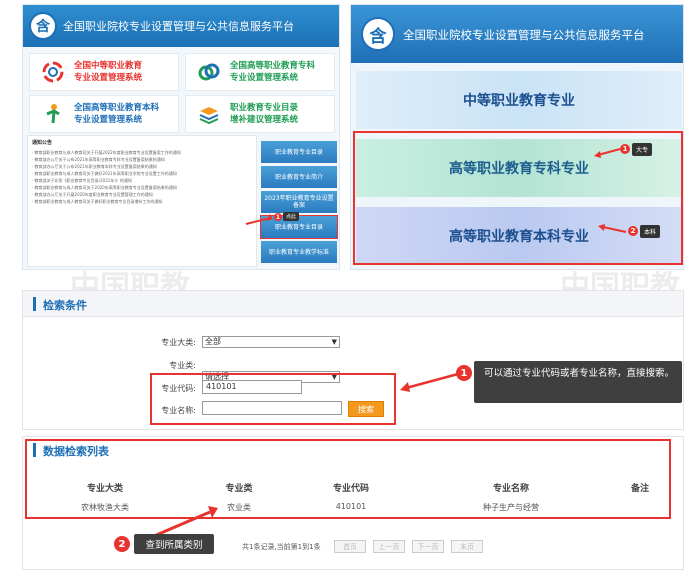 This screenshot has height=572, width=692. Describe the element at coordinates (142, 187) in the screenshot. I see `news-item: · 教育部职业教育与成人教育司关于2020年高等职业教育专业设置备案结果的通知` at that location.